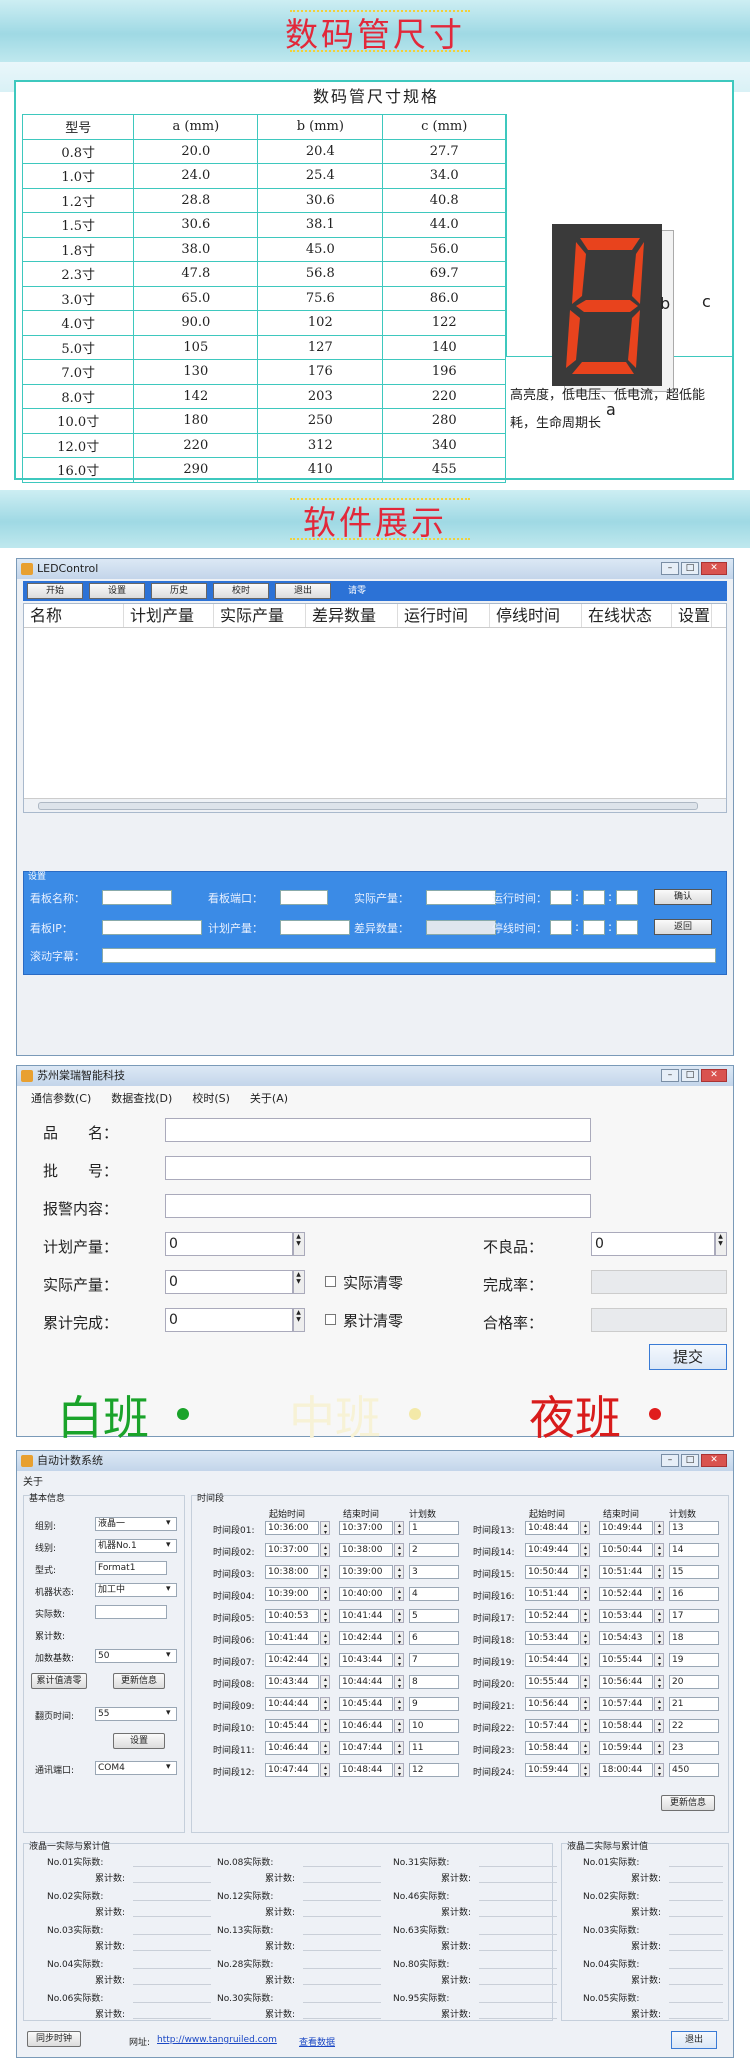  I want to click on start-time-input: 10:44:44, so click(292, 1704).